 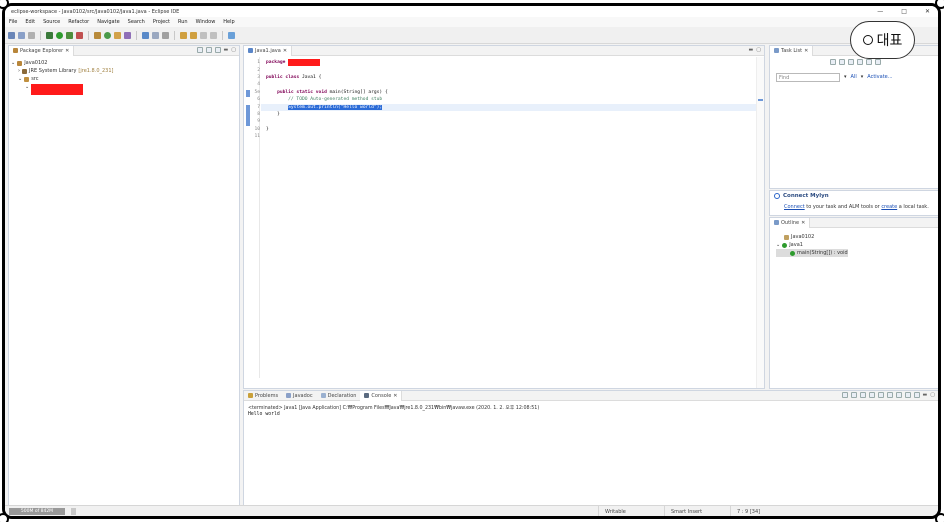 What do you see at coordinates (318, 84) in the screenshot?
I see `code-line: 4` at bounding box center [318, 84].